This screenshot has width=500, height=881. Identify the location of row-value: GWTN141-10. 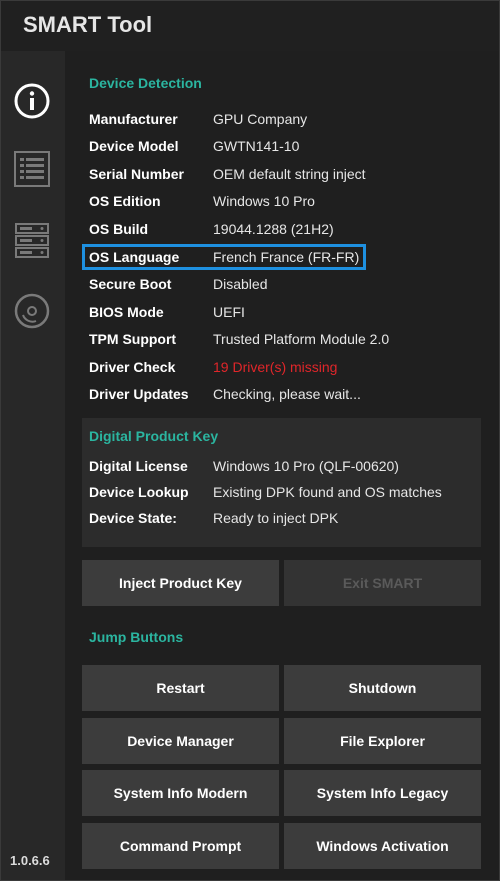
(256, 146).